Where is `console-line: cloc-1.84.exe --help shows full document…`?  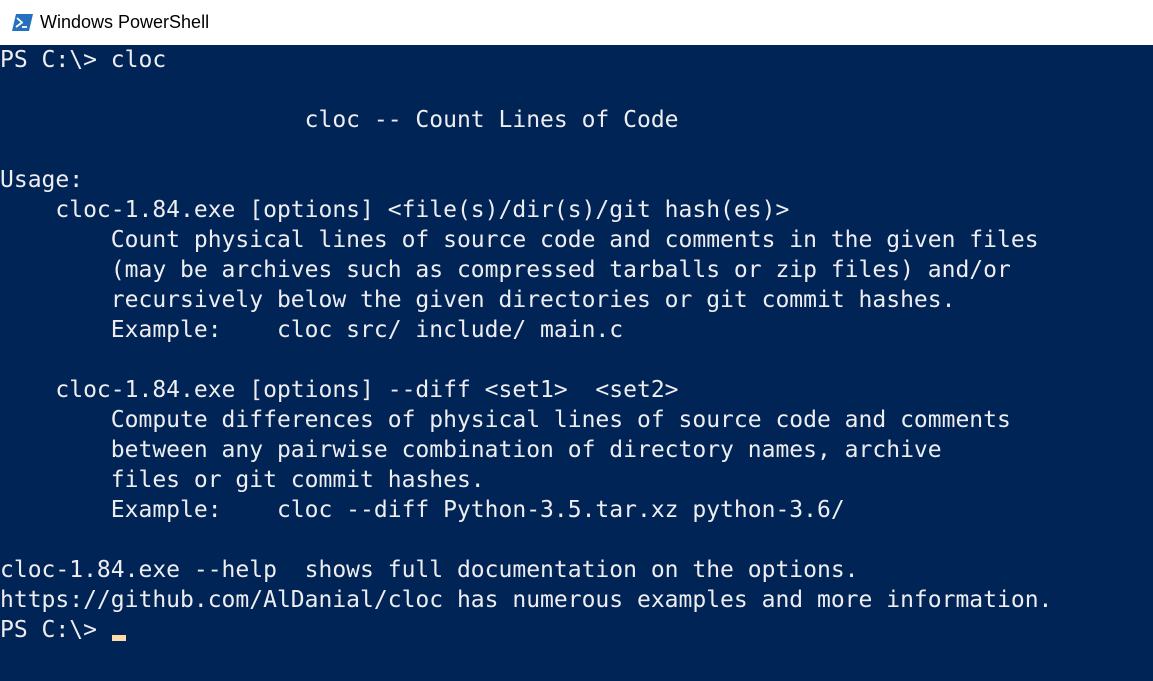 console-line: cloc-1.84.exe --help shows full document… is located at coordinates (429, 570).